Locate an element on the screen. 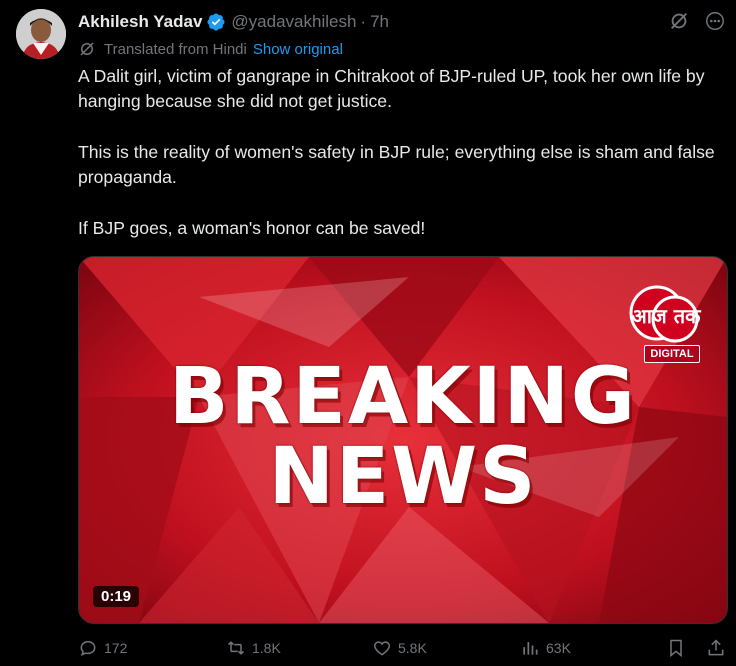 The height and width of the screenshot is (666, 736). views-icon is located at coordinates (530, 648).